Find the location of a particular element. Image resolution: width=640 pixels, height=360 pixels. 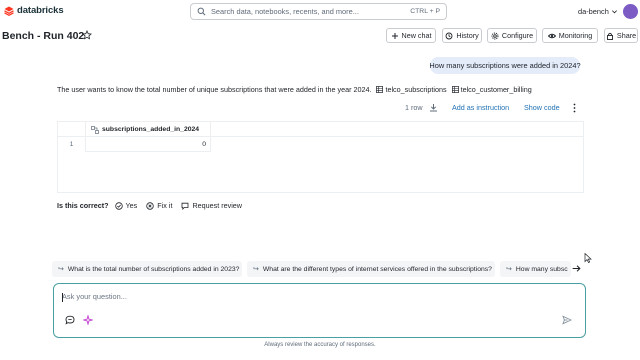

show-code-link: Show code is located at coordinates (542, 107).